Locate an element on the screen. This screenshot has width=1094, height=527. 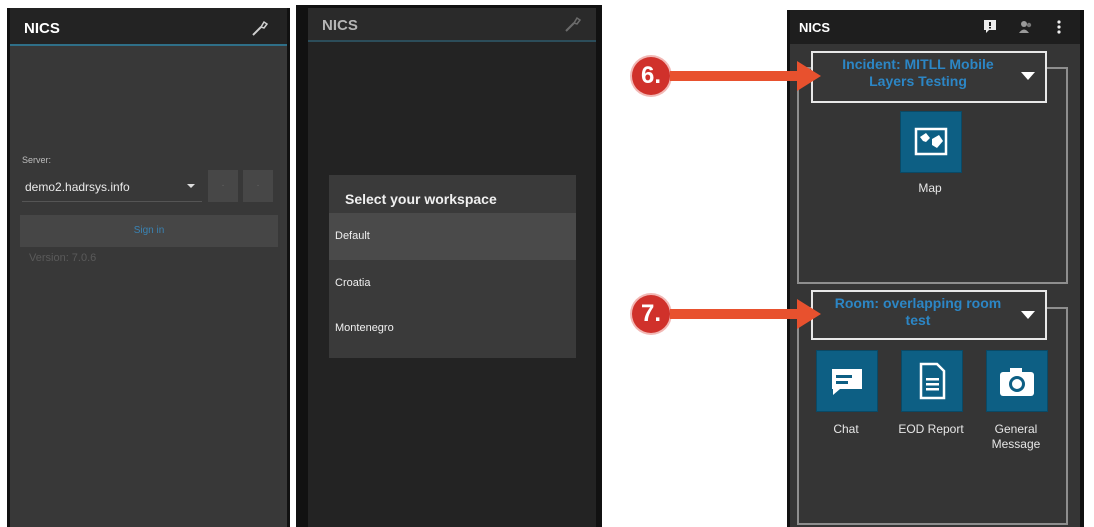
general-message-tile is located at coordinates (1017, 381).